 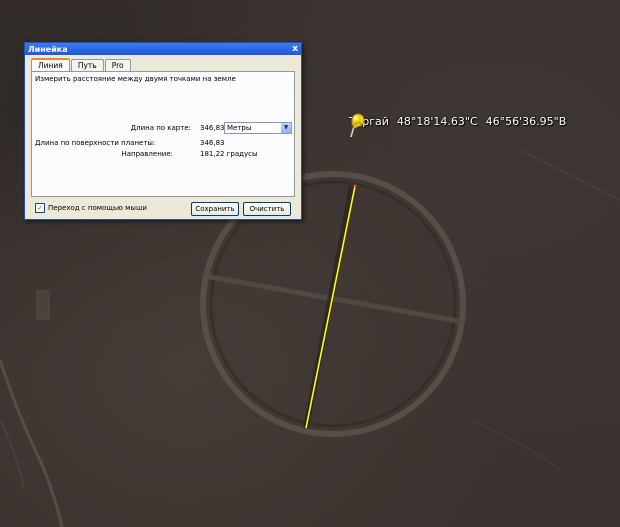 What do you see at coordinates (212, 128) in the screenshot?
I see `map-length-value: 346,83` at bounding box center [212, 128].